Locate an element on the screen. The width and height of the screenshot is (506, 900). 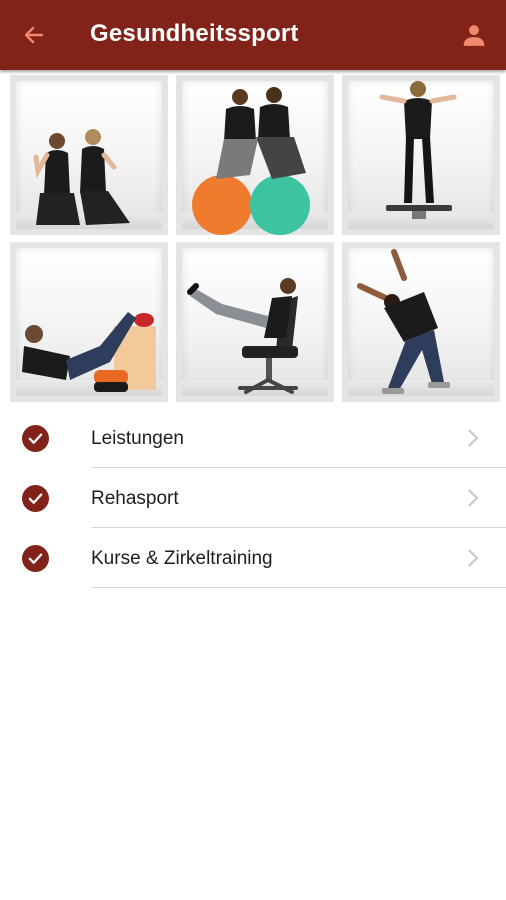
photo-woman-on-balance-board is located at coordinates (421, 155).